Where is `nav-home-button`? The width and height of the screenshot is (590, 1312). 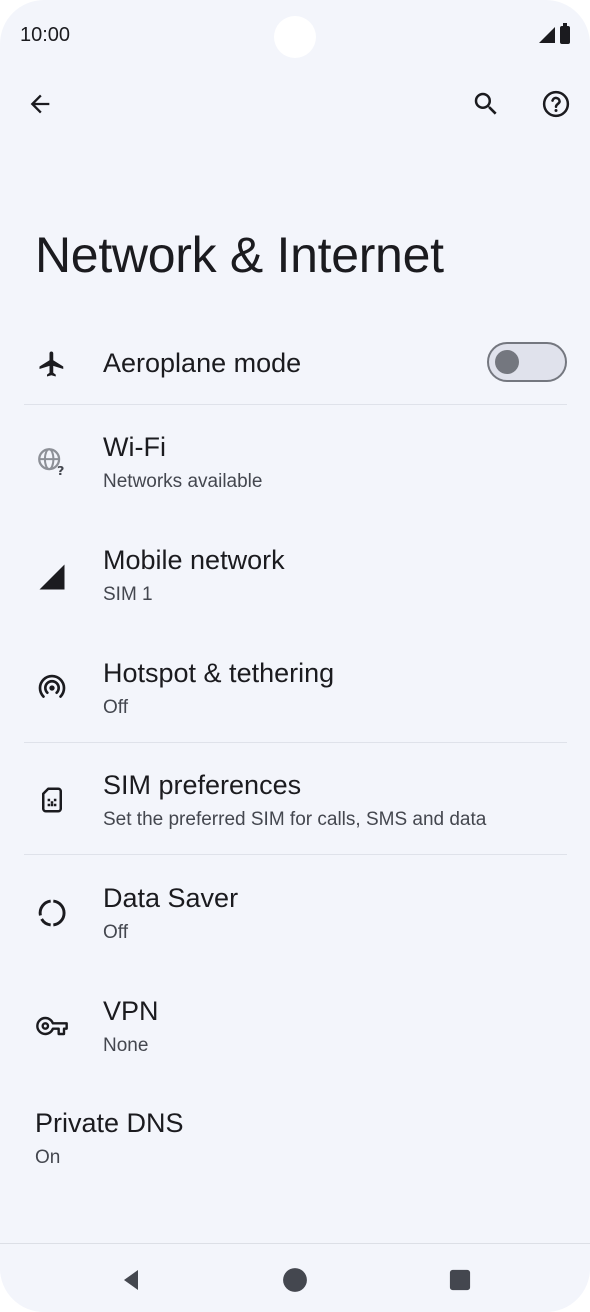
nav-home-button is located at coordinates (295, 1280).